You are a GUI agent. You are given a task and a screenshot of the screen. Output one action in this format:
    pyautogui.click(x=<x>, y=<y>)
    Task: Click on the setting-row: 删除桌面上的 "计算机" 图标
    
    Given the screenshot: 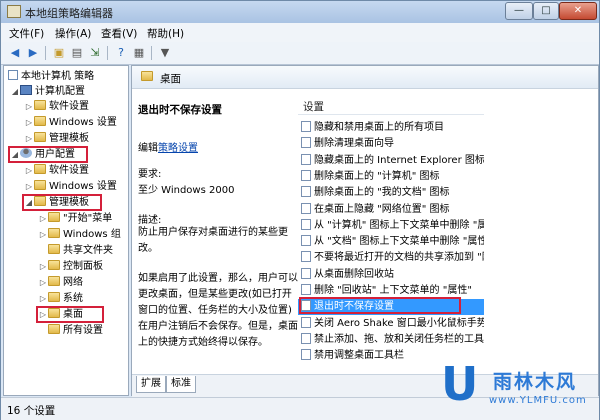 What is the action you would take?
    pyautogui.click(x=391, y=177)
    